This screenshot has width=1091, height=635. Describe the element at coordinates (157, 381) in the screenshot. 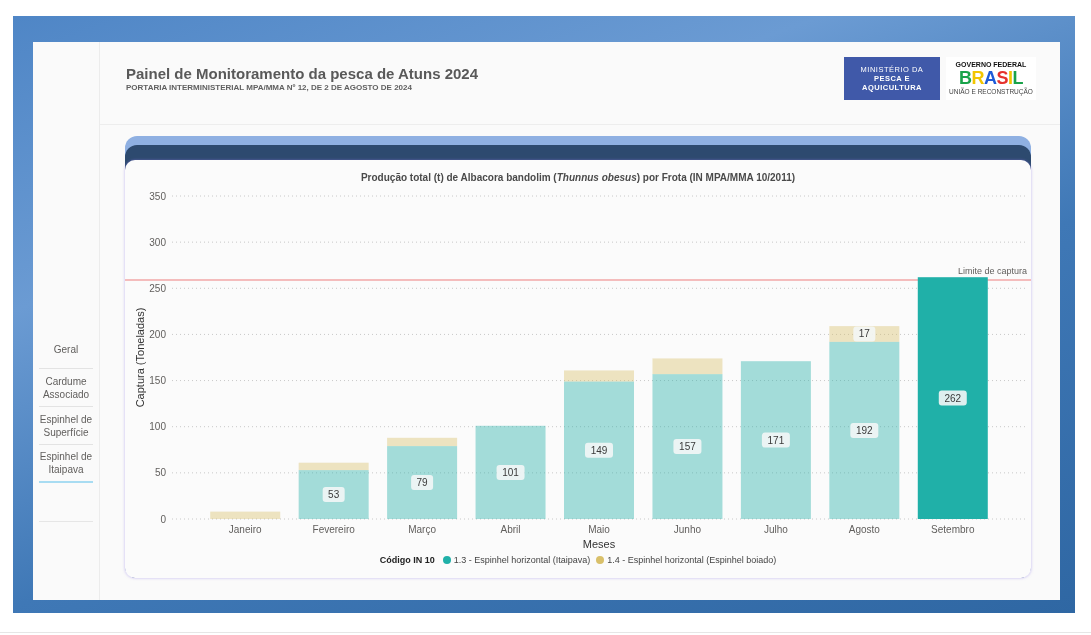

I see `axis-tick-label: 150` at that location.